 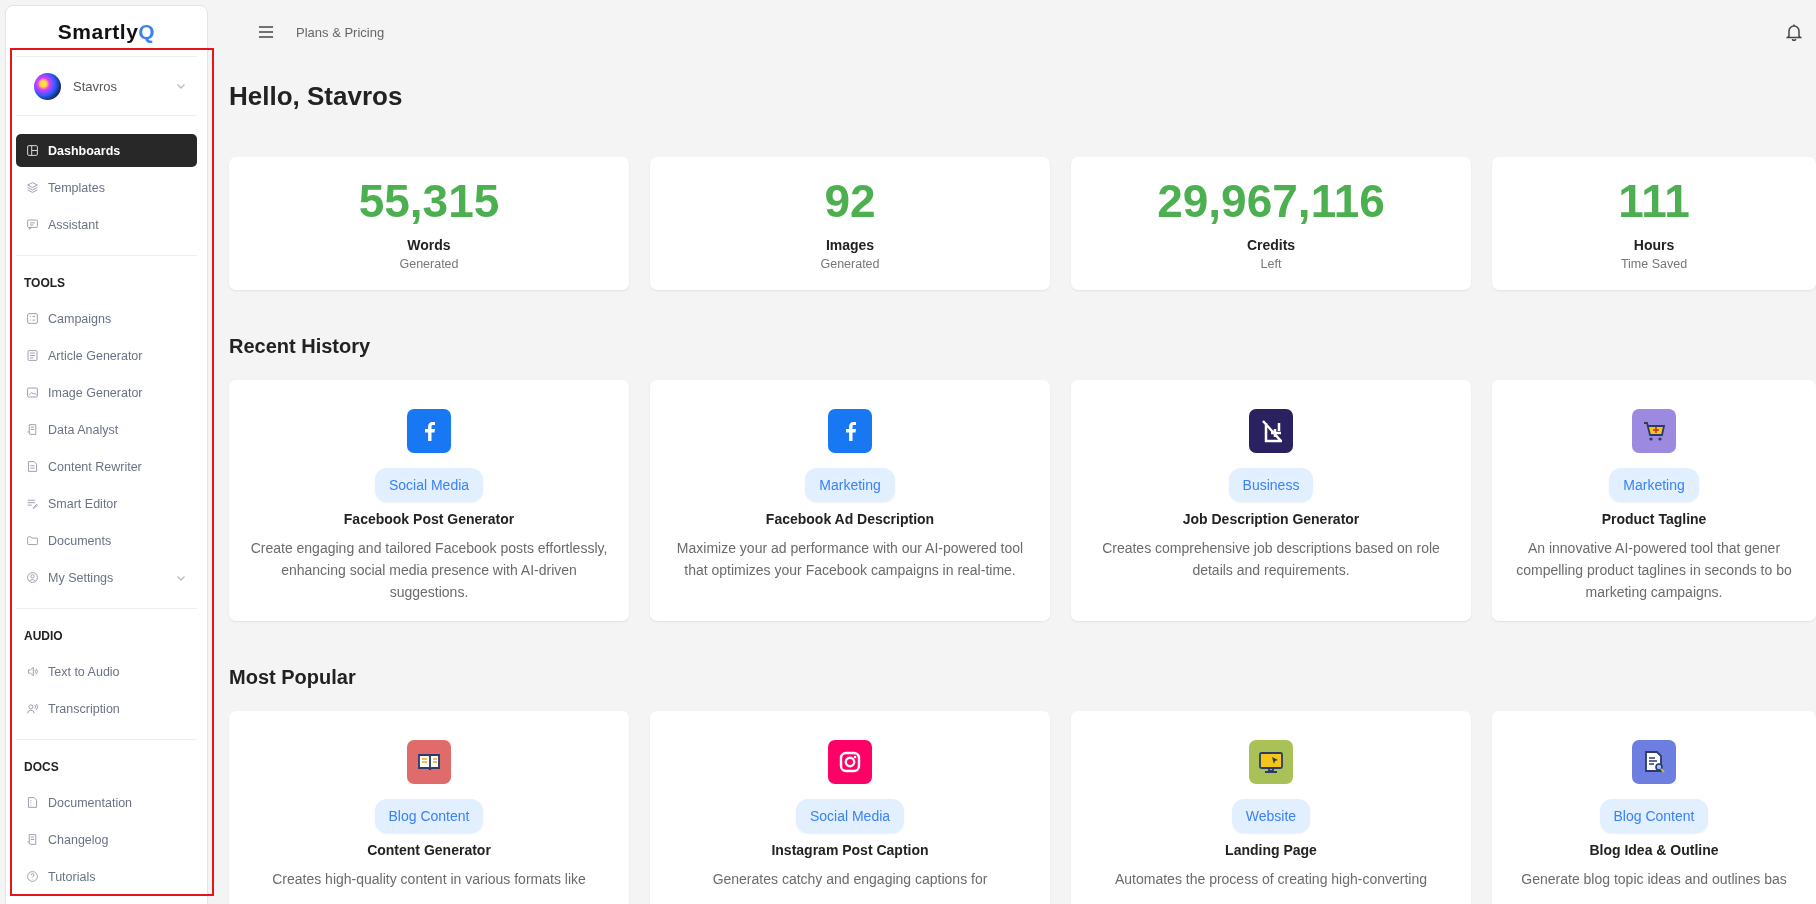 I want to click on template-card: Blog Content Content Generator Creates high-quality content in various formats like, so click(x=429, y=807).